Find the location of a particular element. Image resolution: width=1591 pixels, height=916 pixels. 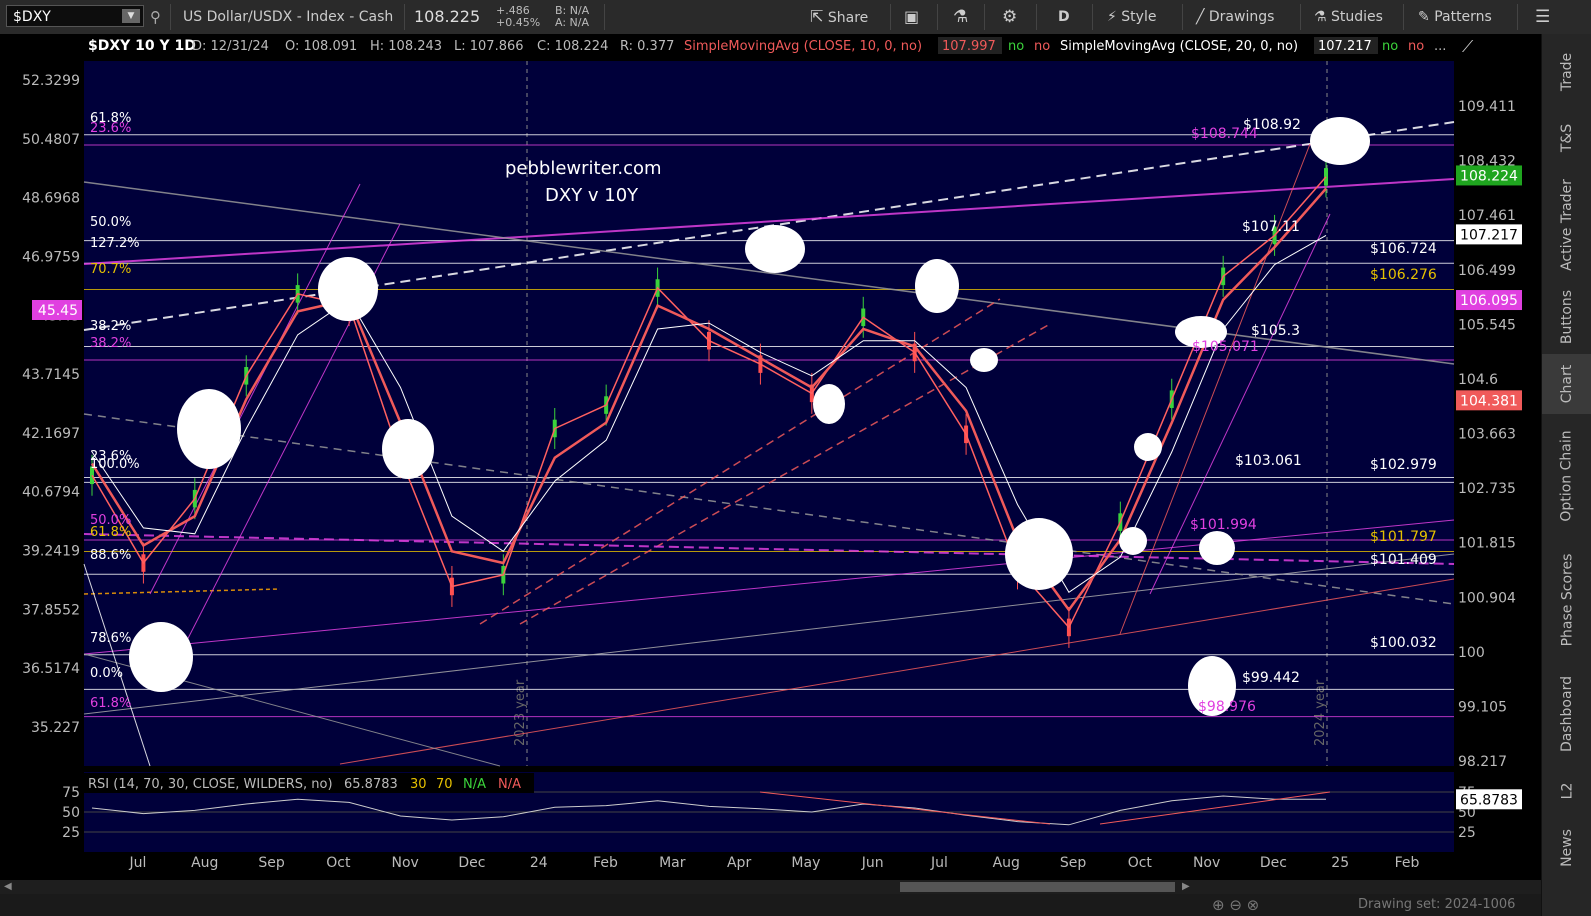

tab-option-chain: Option Chain is located at coordinates (1566, 476).